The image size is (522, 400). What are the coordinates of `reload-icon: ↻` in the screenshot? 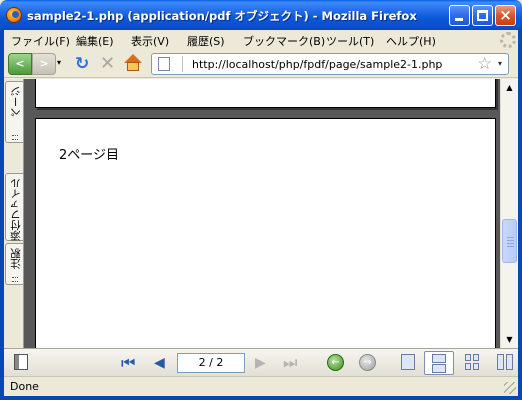 It's located at (82, 64).